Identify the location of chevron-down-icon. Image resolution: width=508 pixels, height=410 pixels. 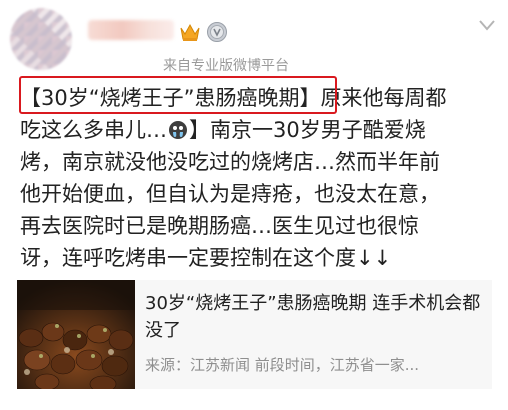
(487, 25).